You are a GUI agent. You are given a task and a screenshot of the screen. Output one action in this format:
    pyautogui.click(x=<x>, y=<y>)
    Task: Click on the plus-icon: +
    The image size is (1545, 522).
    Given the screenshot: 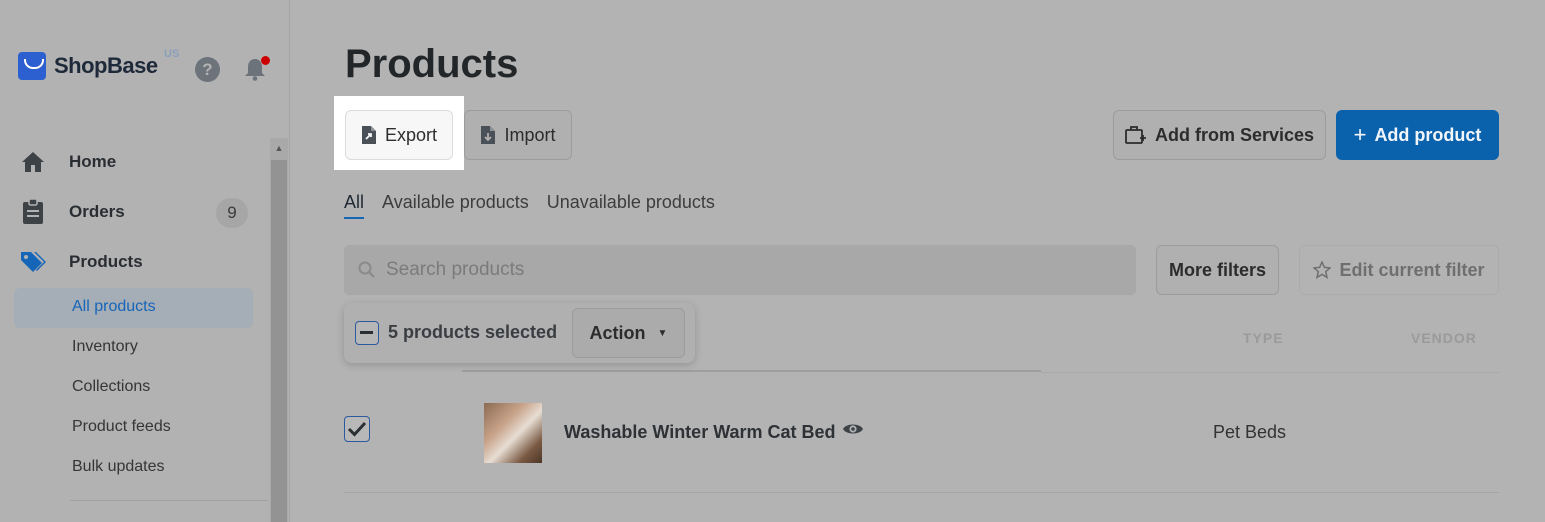 What is the action you would take?
    pyautogui.click(x=1360, y=134)
    